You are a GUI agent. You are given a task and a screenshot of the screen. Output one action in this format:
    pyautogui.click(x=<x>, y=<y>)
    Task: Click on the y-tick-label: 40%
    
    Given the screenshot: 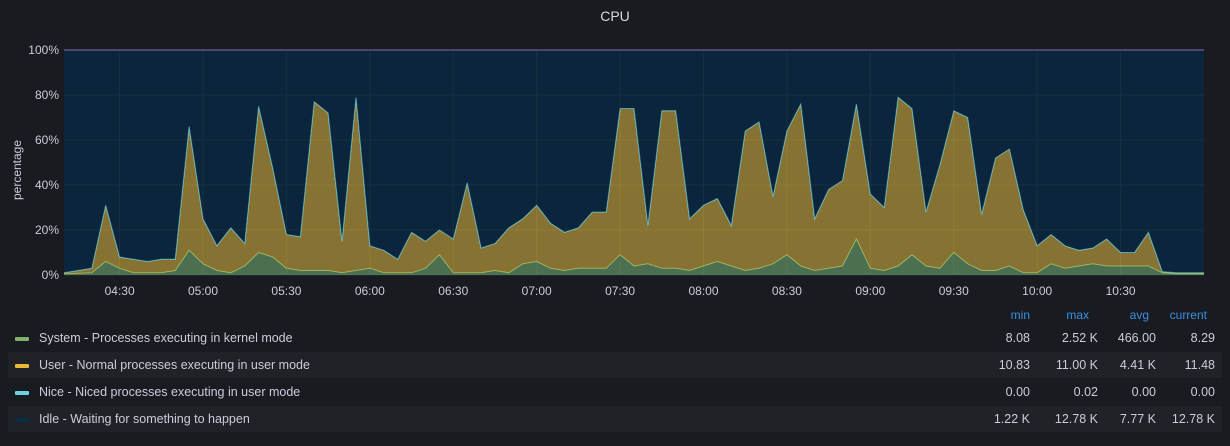 What is the action you would take?
    pyautogui.click(x=47, y=185)
    